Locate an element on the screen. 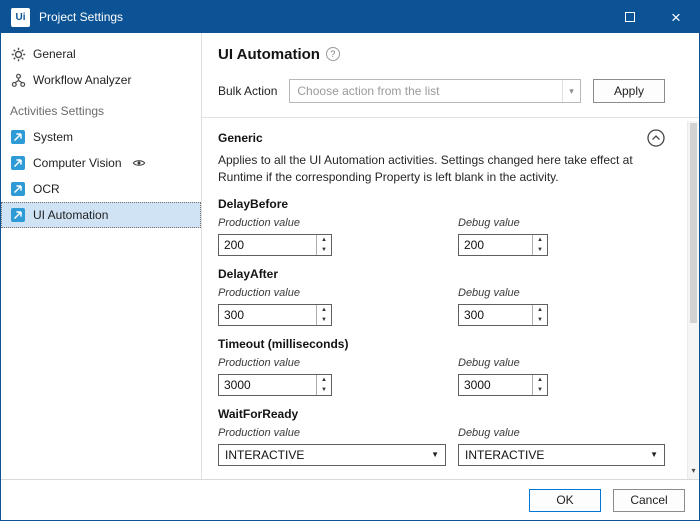 This screenshot has width=700, height=521. delayafter-production-input is located at coordinates (267, 314).